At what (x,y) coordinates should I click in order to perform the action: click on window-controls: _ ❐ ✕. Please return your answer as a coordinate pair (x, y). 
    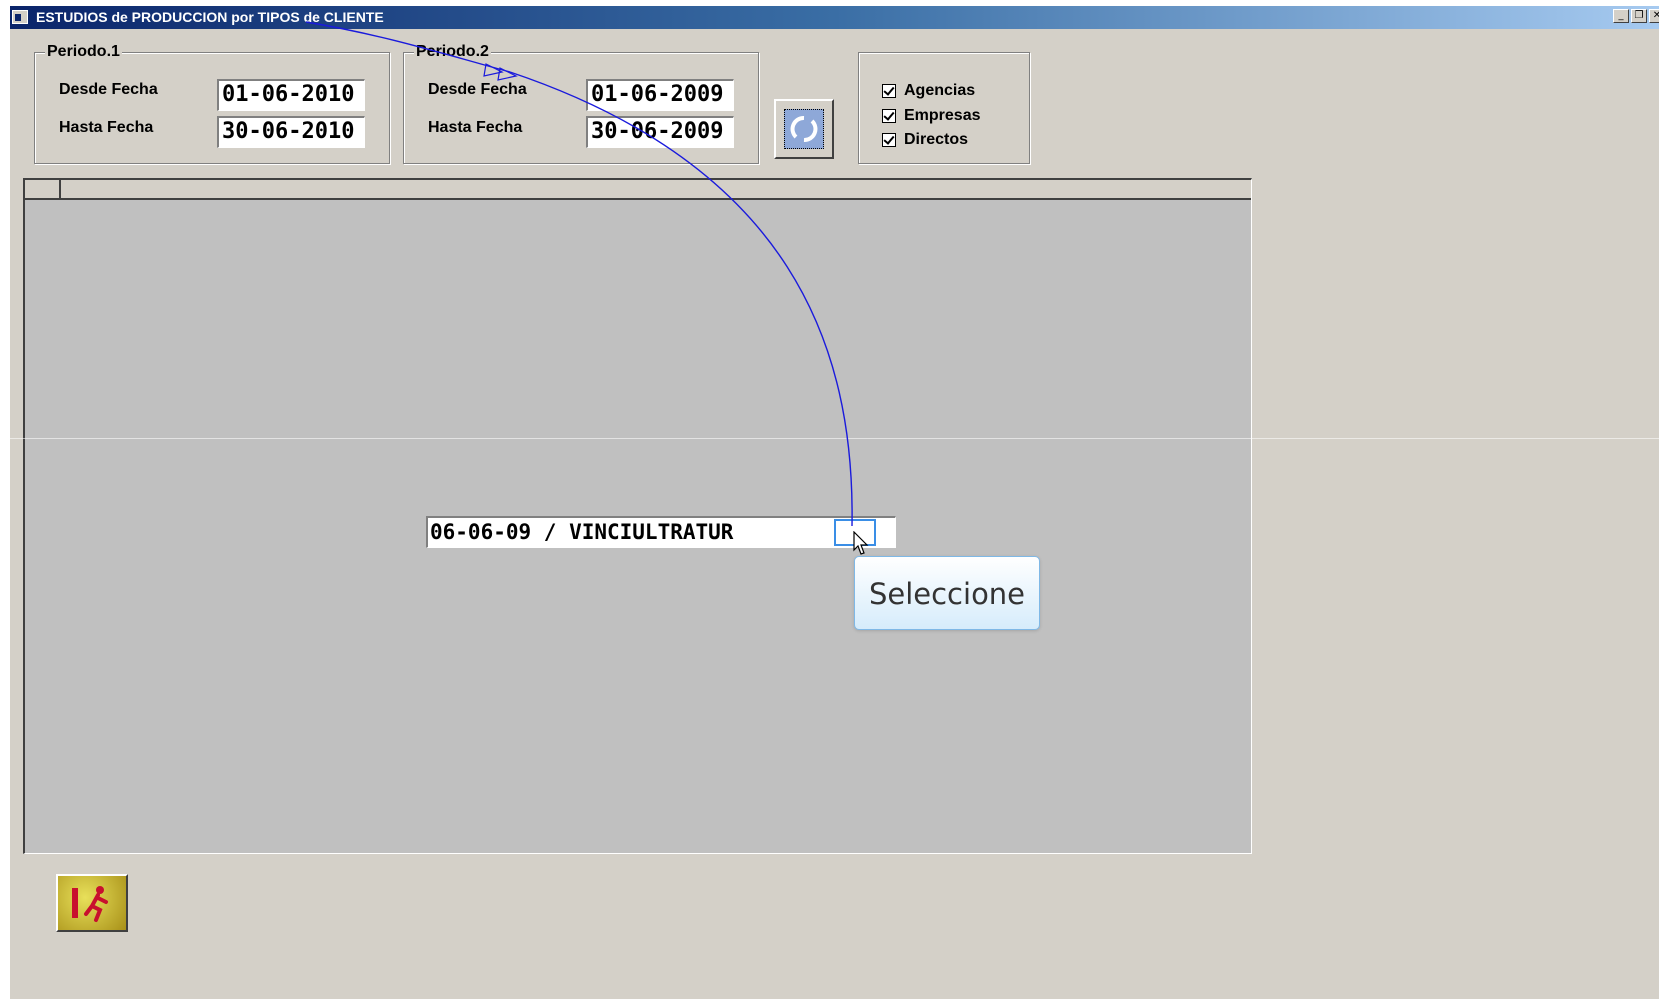
    Looking at the image, I should click on (1636, 16).